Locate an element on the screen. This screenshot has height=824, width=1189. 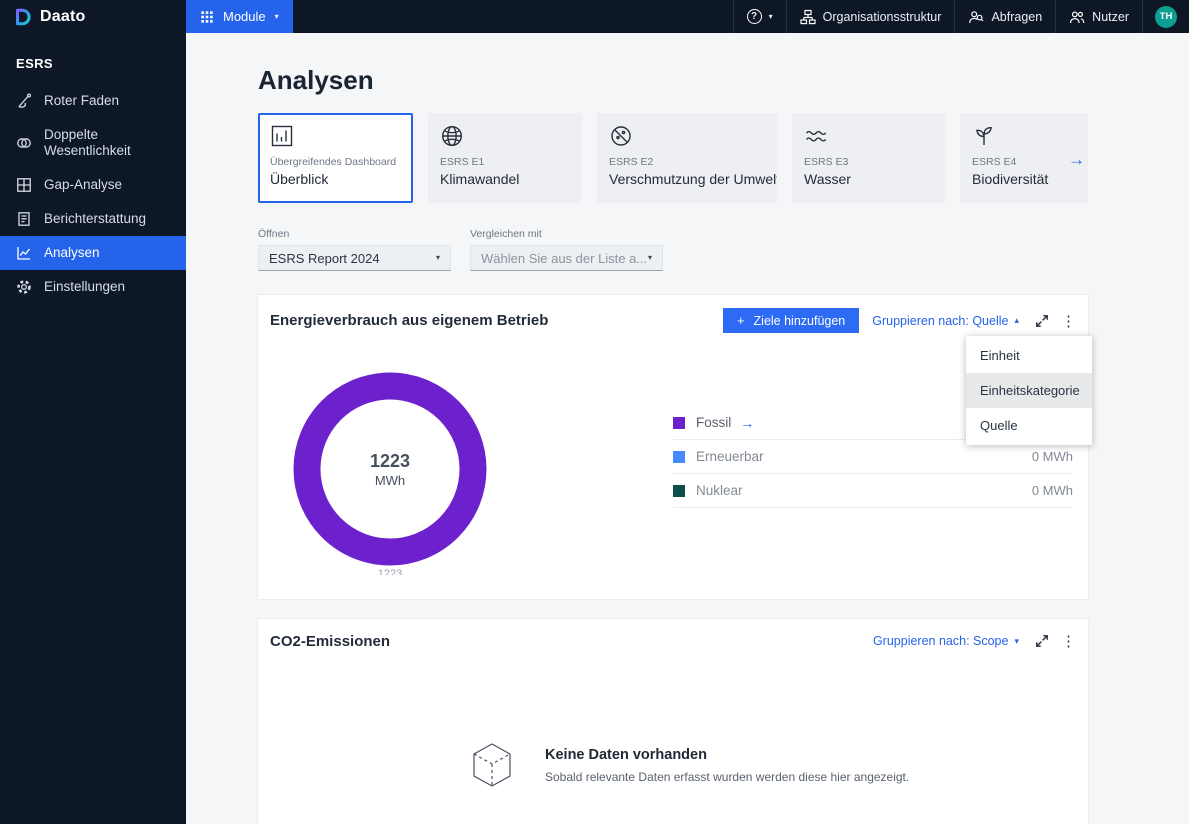
sidebar-item-gap-analyse: Gap-Analyse is located at coordinates (93, 185).